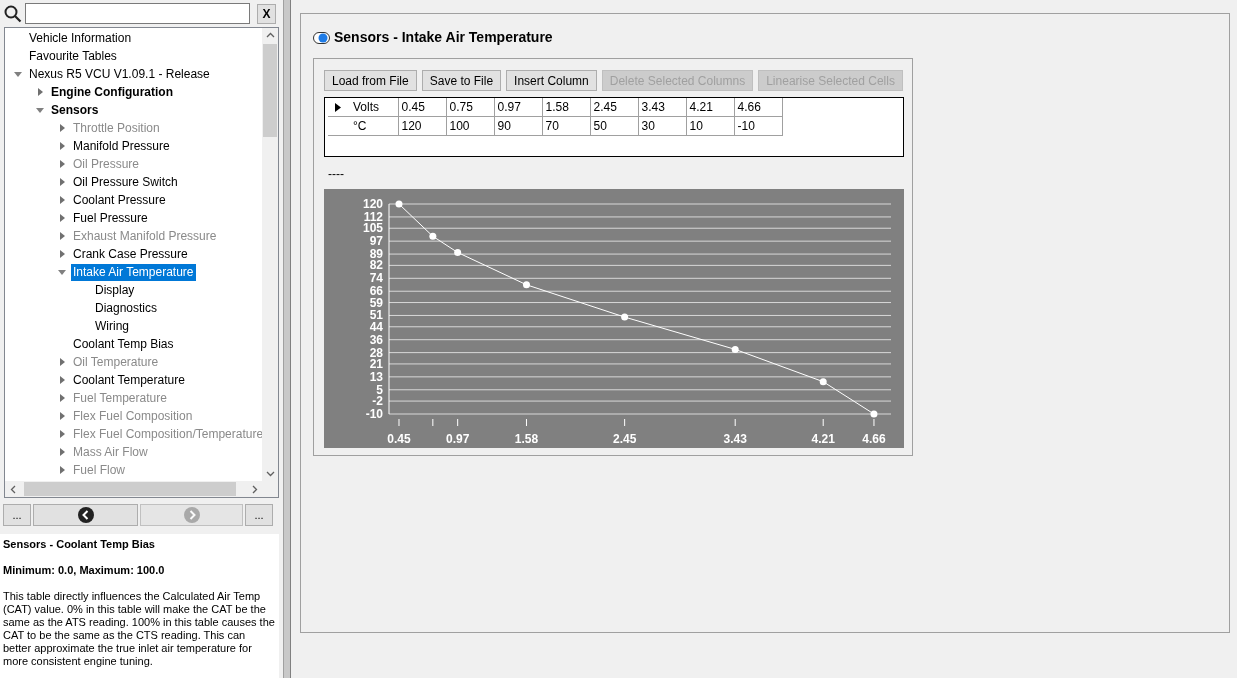 The image size is (1237, 678). Describe the element at coordinates (270, 35) in the screenshot. I see `scroll-up-icon` at that location.